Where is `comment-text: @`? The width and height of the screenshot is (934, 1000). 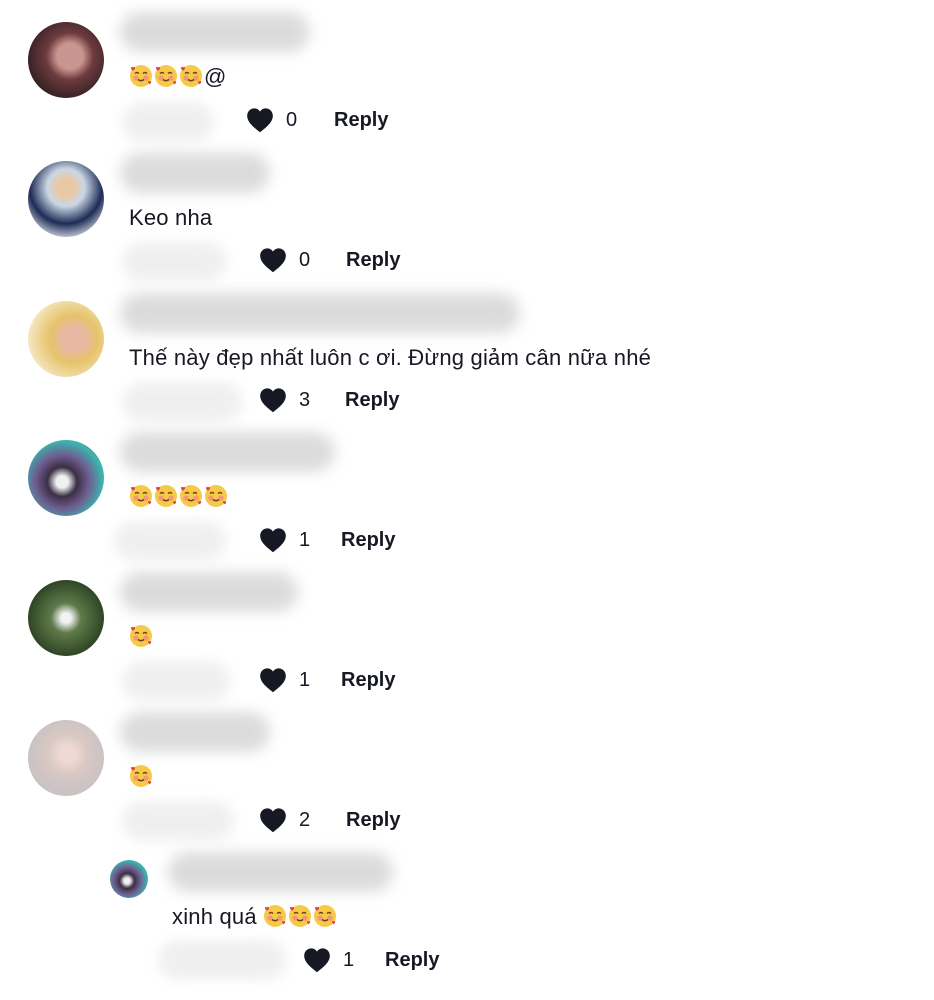
comment-text: @ is located at coordinates (178, 77).